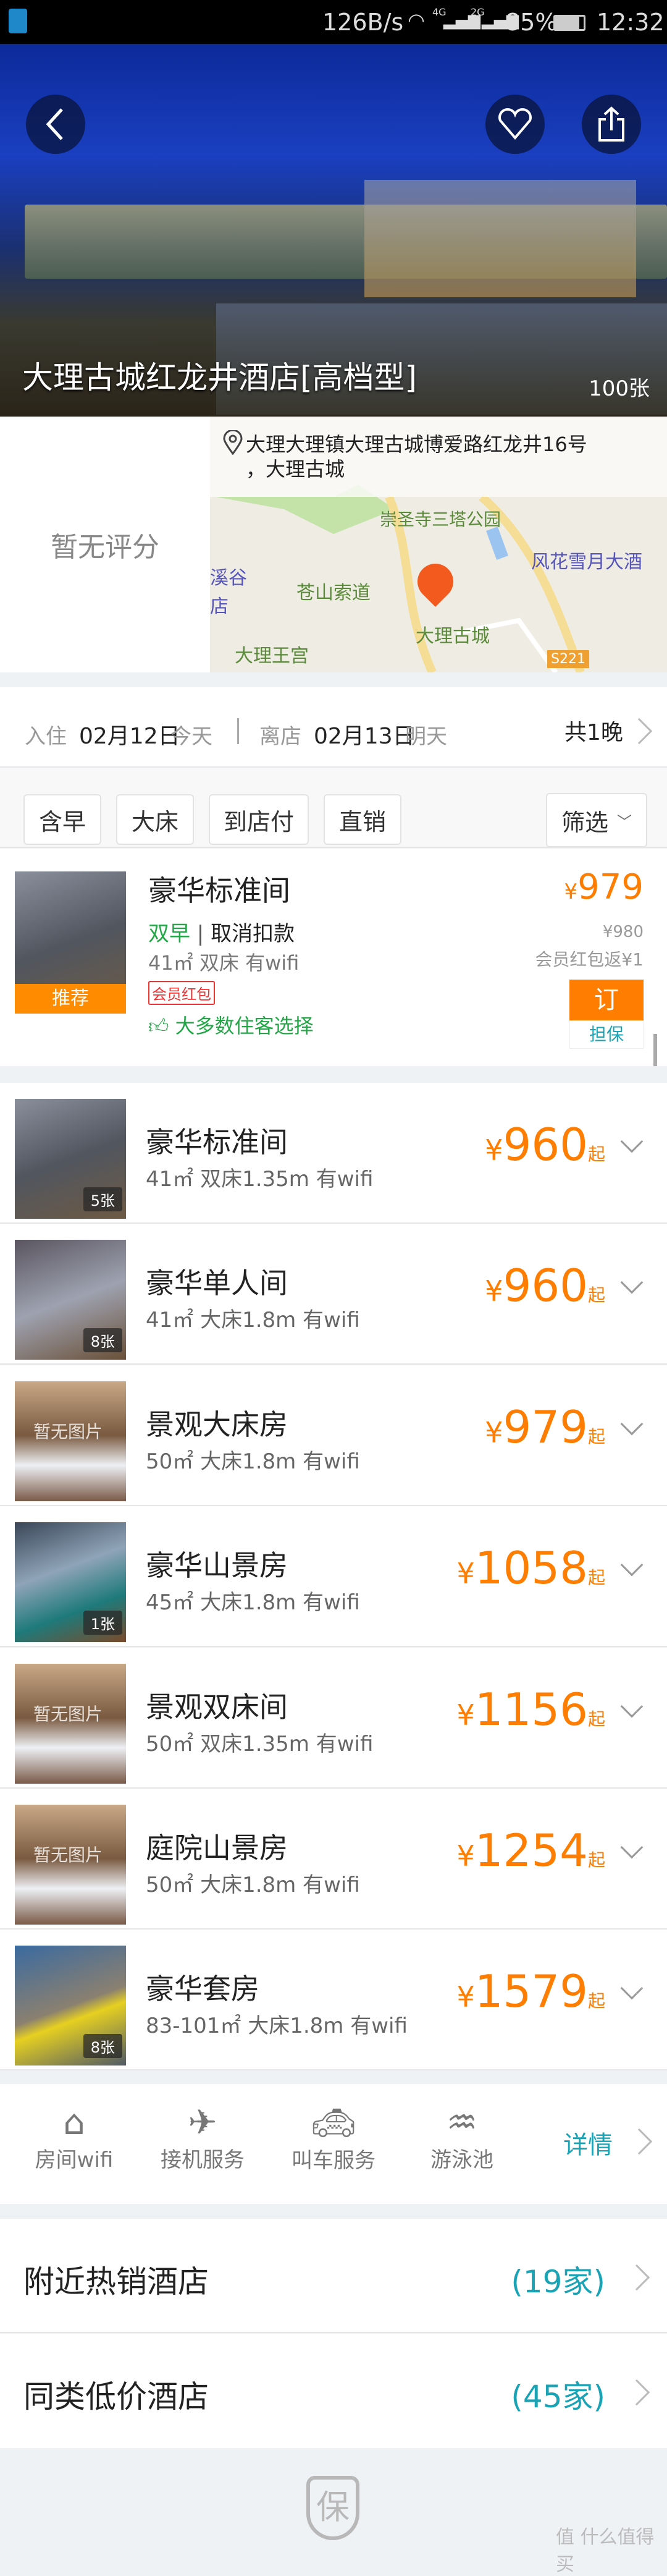 This screenshot has height=2576, width=667. I want to click on photo-count-badge: 1张, so click(102, 1623).